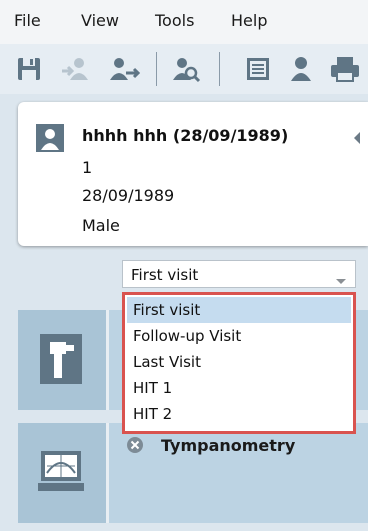 This screenshot has width=368, height=531. What do you see at coordinates (357, 139) in the screenshot?
I see `collapse-arrow-icon` at bounding box center [357, 139].